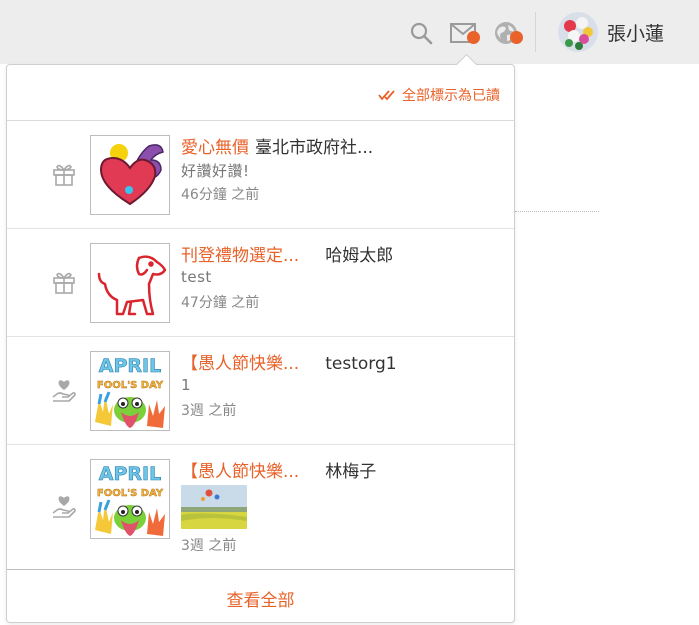 Image resolution: width=699 pixels, height=625 pixels. I want to click on notification-body: 1, so click(186, 385).